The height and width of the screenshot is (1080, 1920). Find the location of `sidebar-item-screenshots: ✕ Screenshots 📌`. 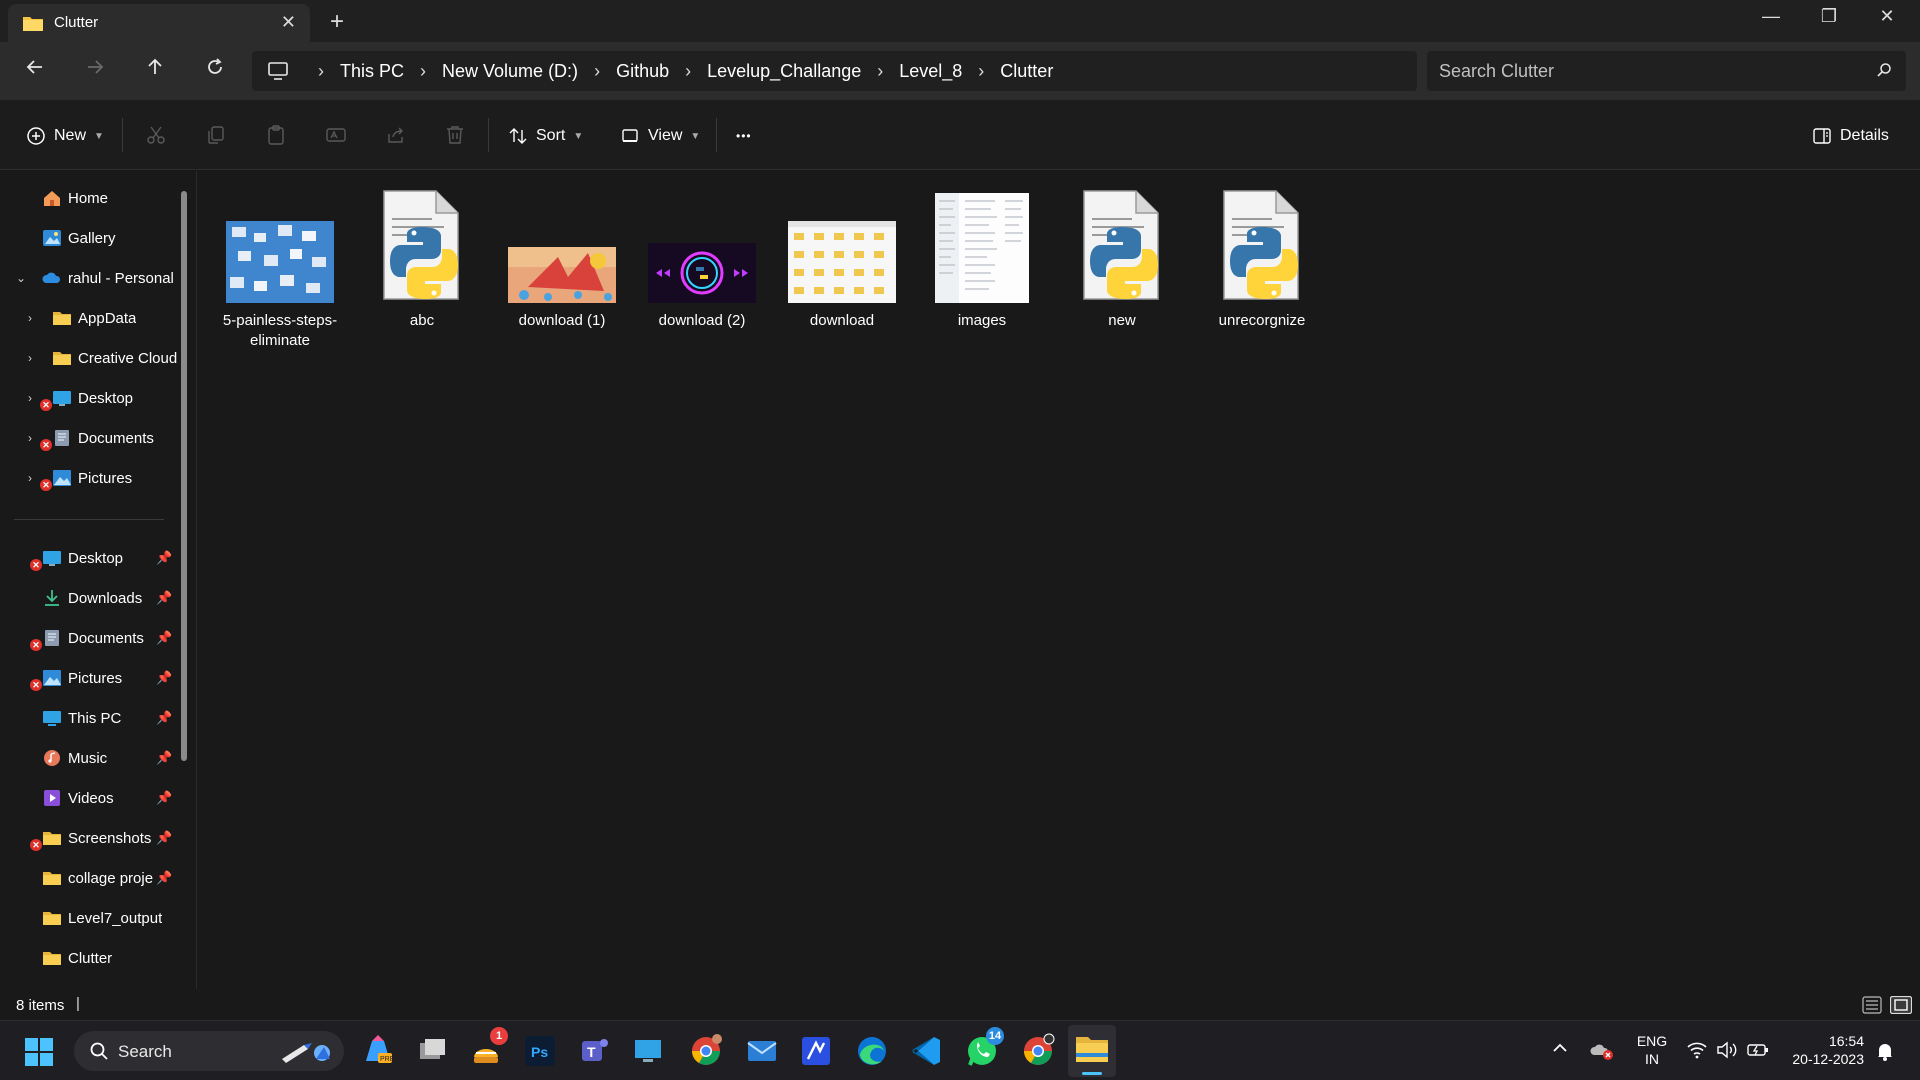

sidebar-item-screenshots: ✕ Screenshots 📌 is located at coordinates (90, 838).